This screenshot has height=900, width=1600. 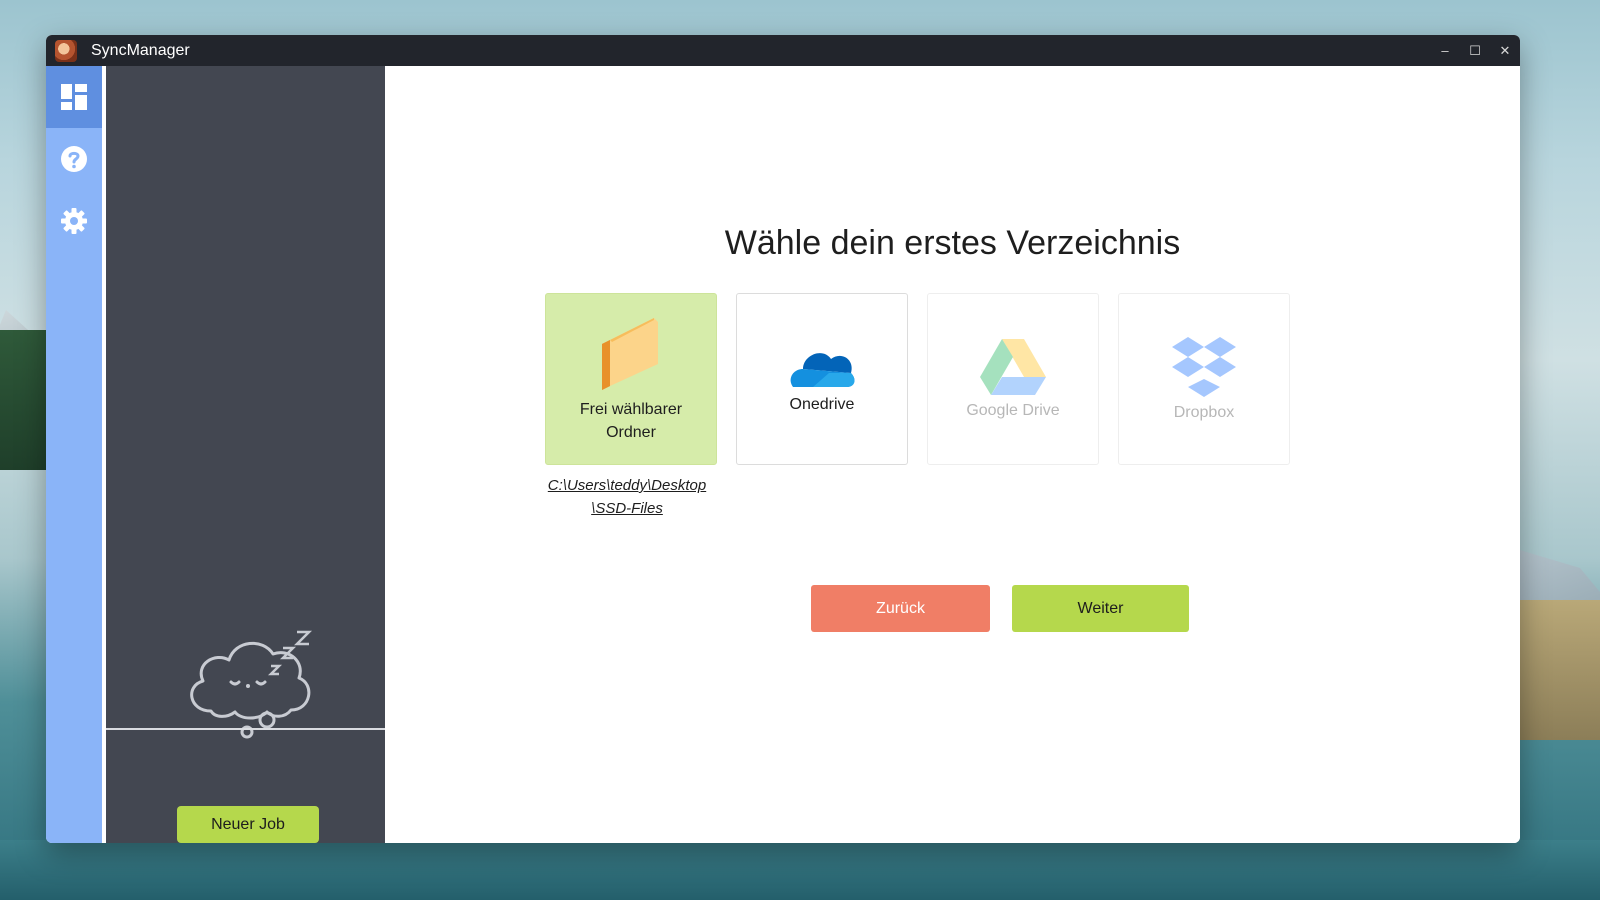 I want to click on google-drive-icon, so click(x=1013, y=366).